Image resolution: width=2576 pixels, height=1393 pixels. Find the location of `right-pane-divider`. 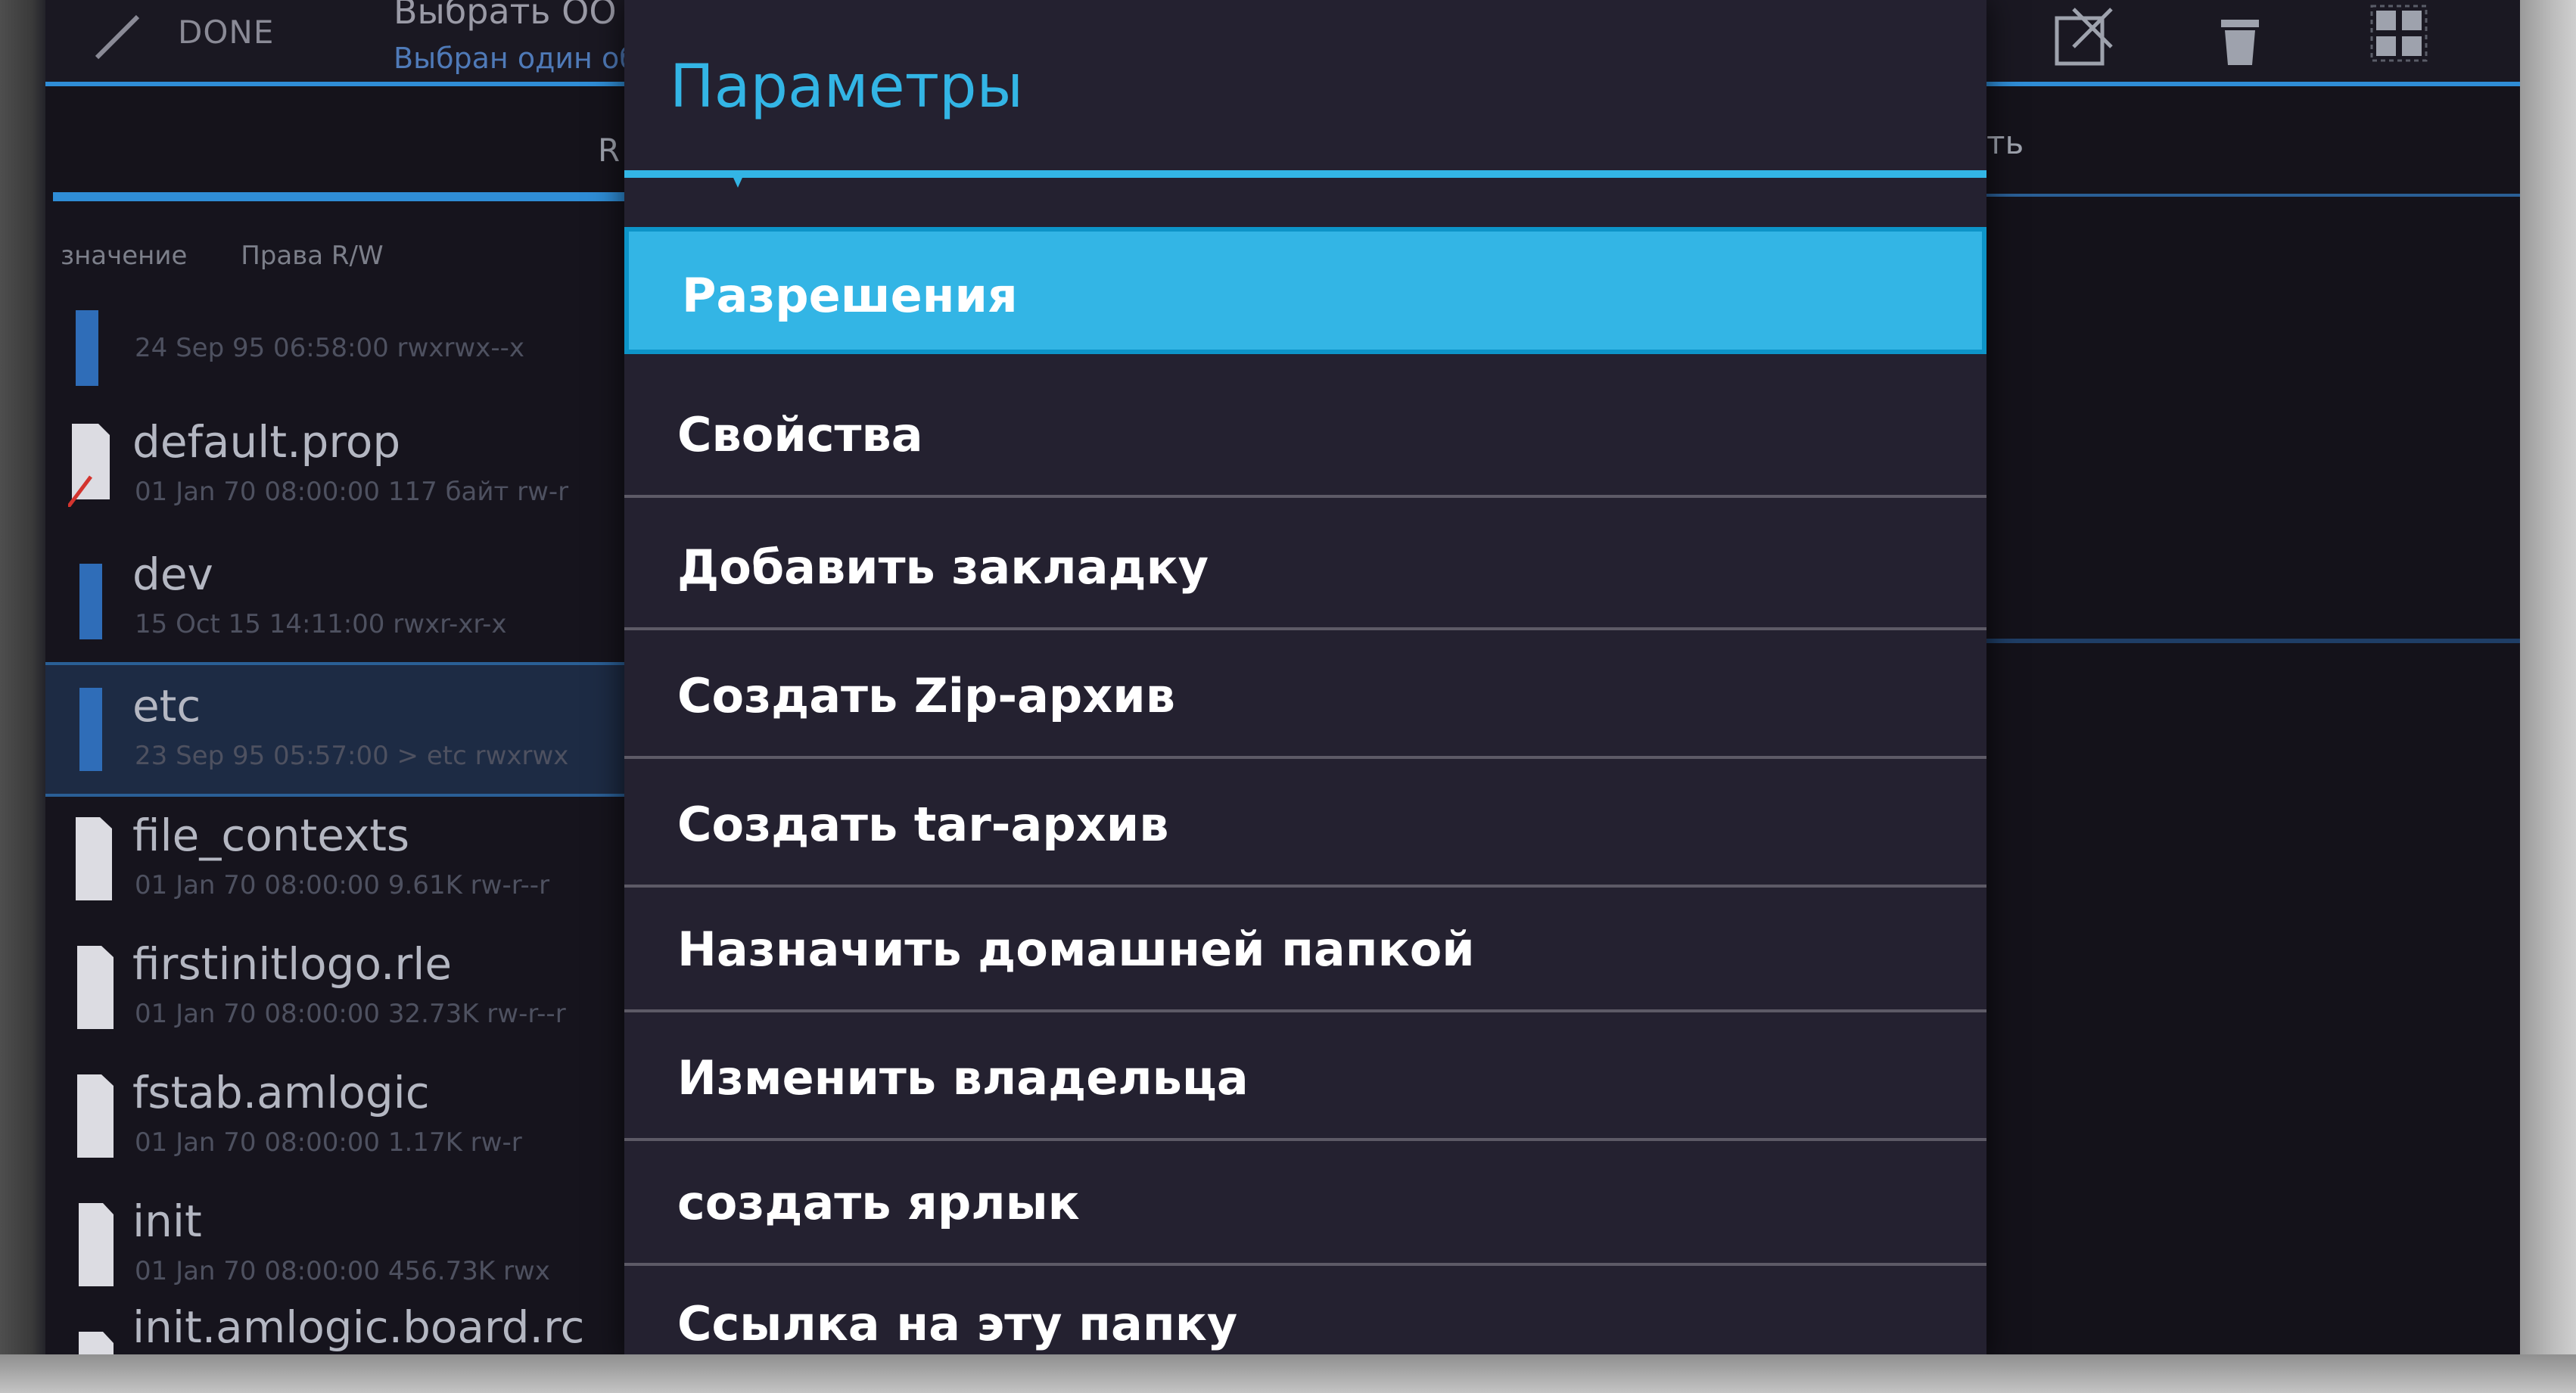

right-pane-divider is located at coordinates (2244, 641).